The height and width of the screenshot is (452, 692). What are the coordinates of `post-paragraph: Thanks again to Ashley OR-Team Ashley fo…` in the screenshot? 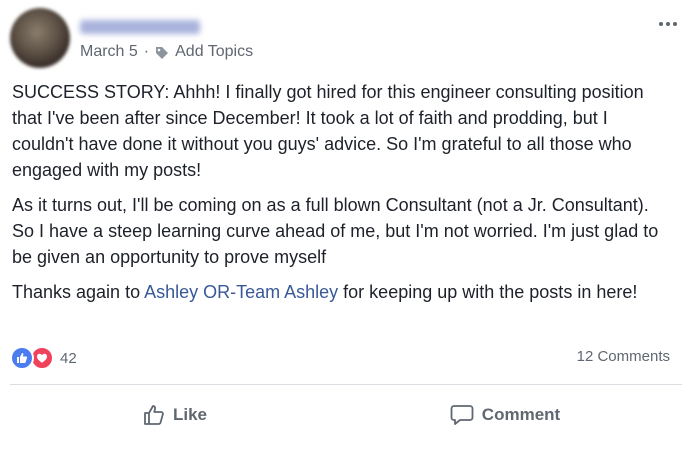 It's located at (337, 292).